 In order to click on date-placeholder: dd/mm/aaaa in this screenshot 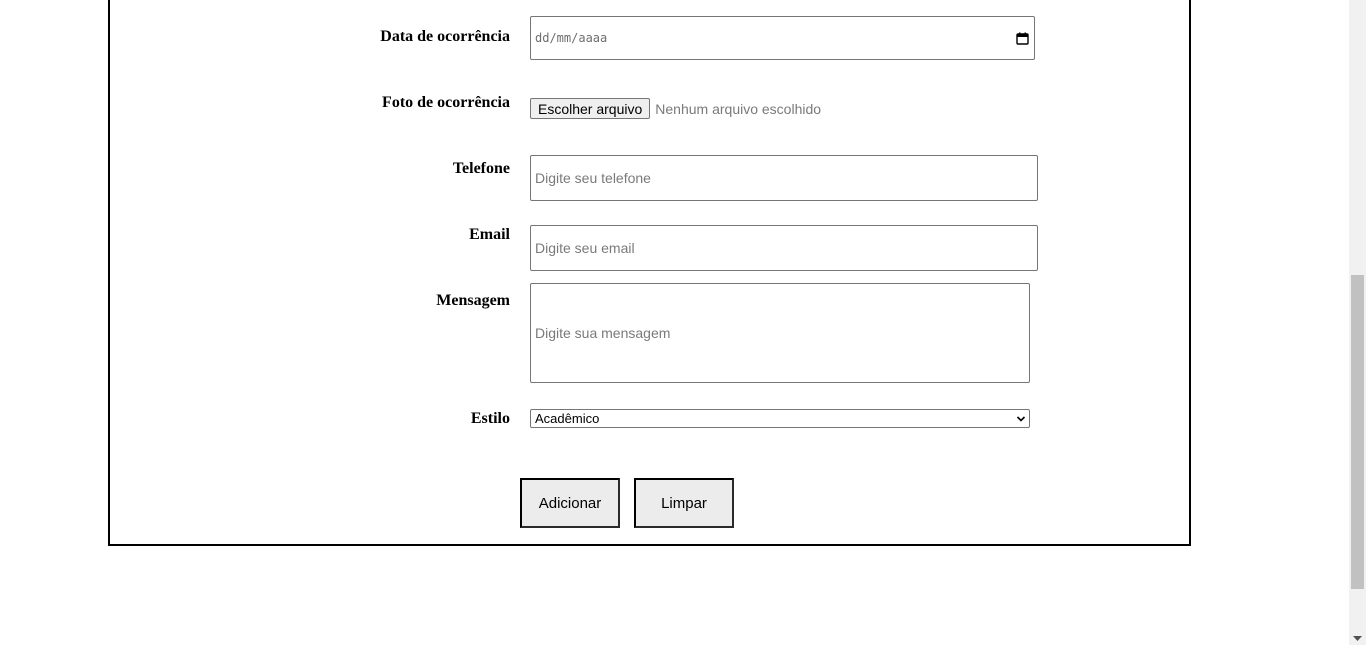, I will do `click(571, 38)`.